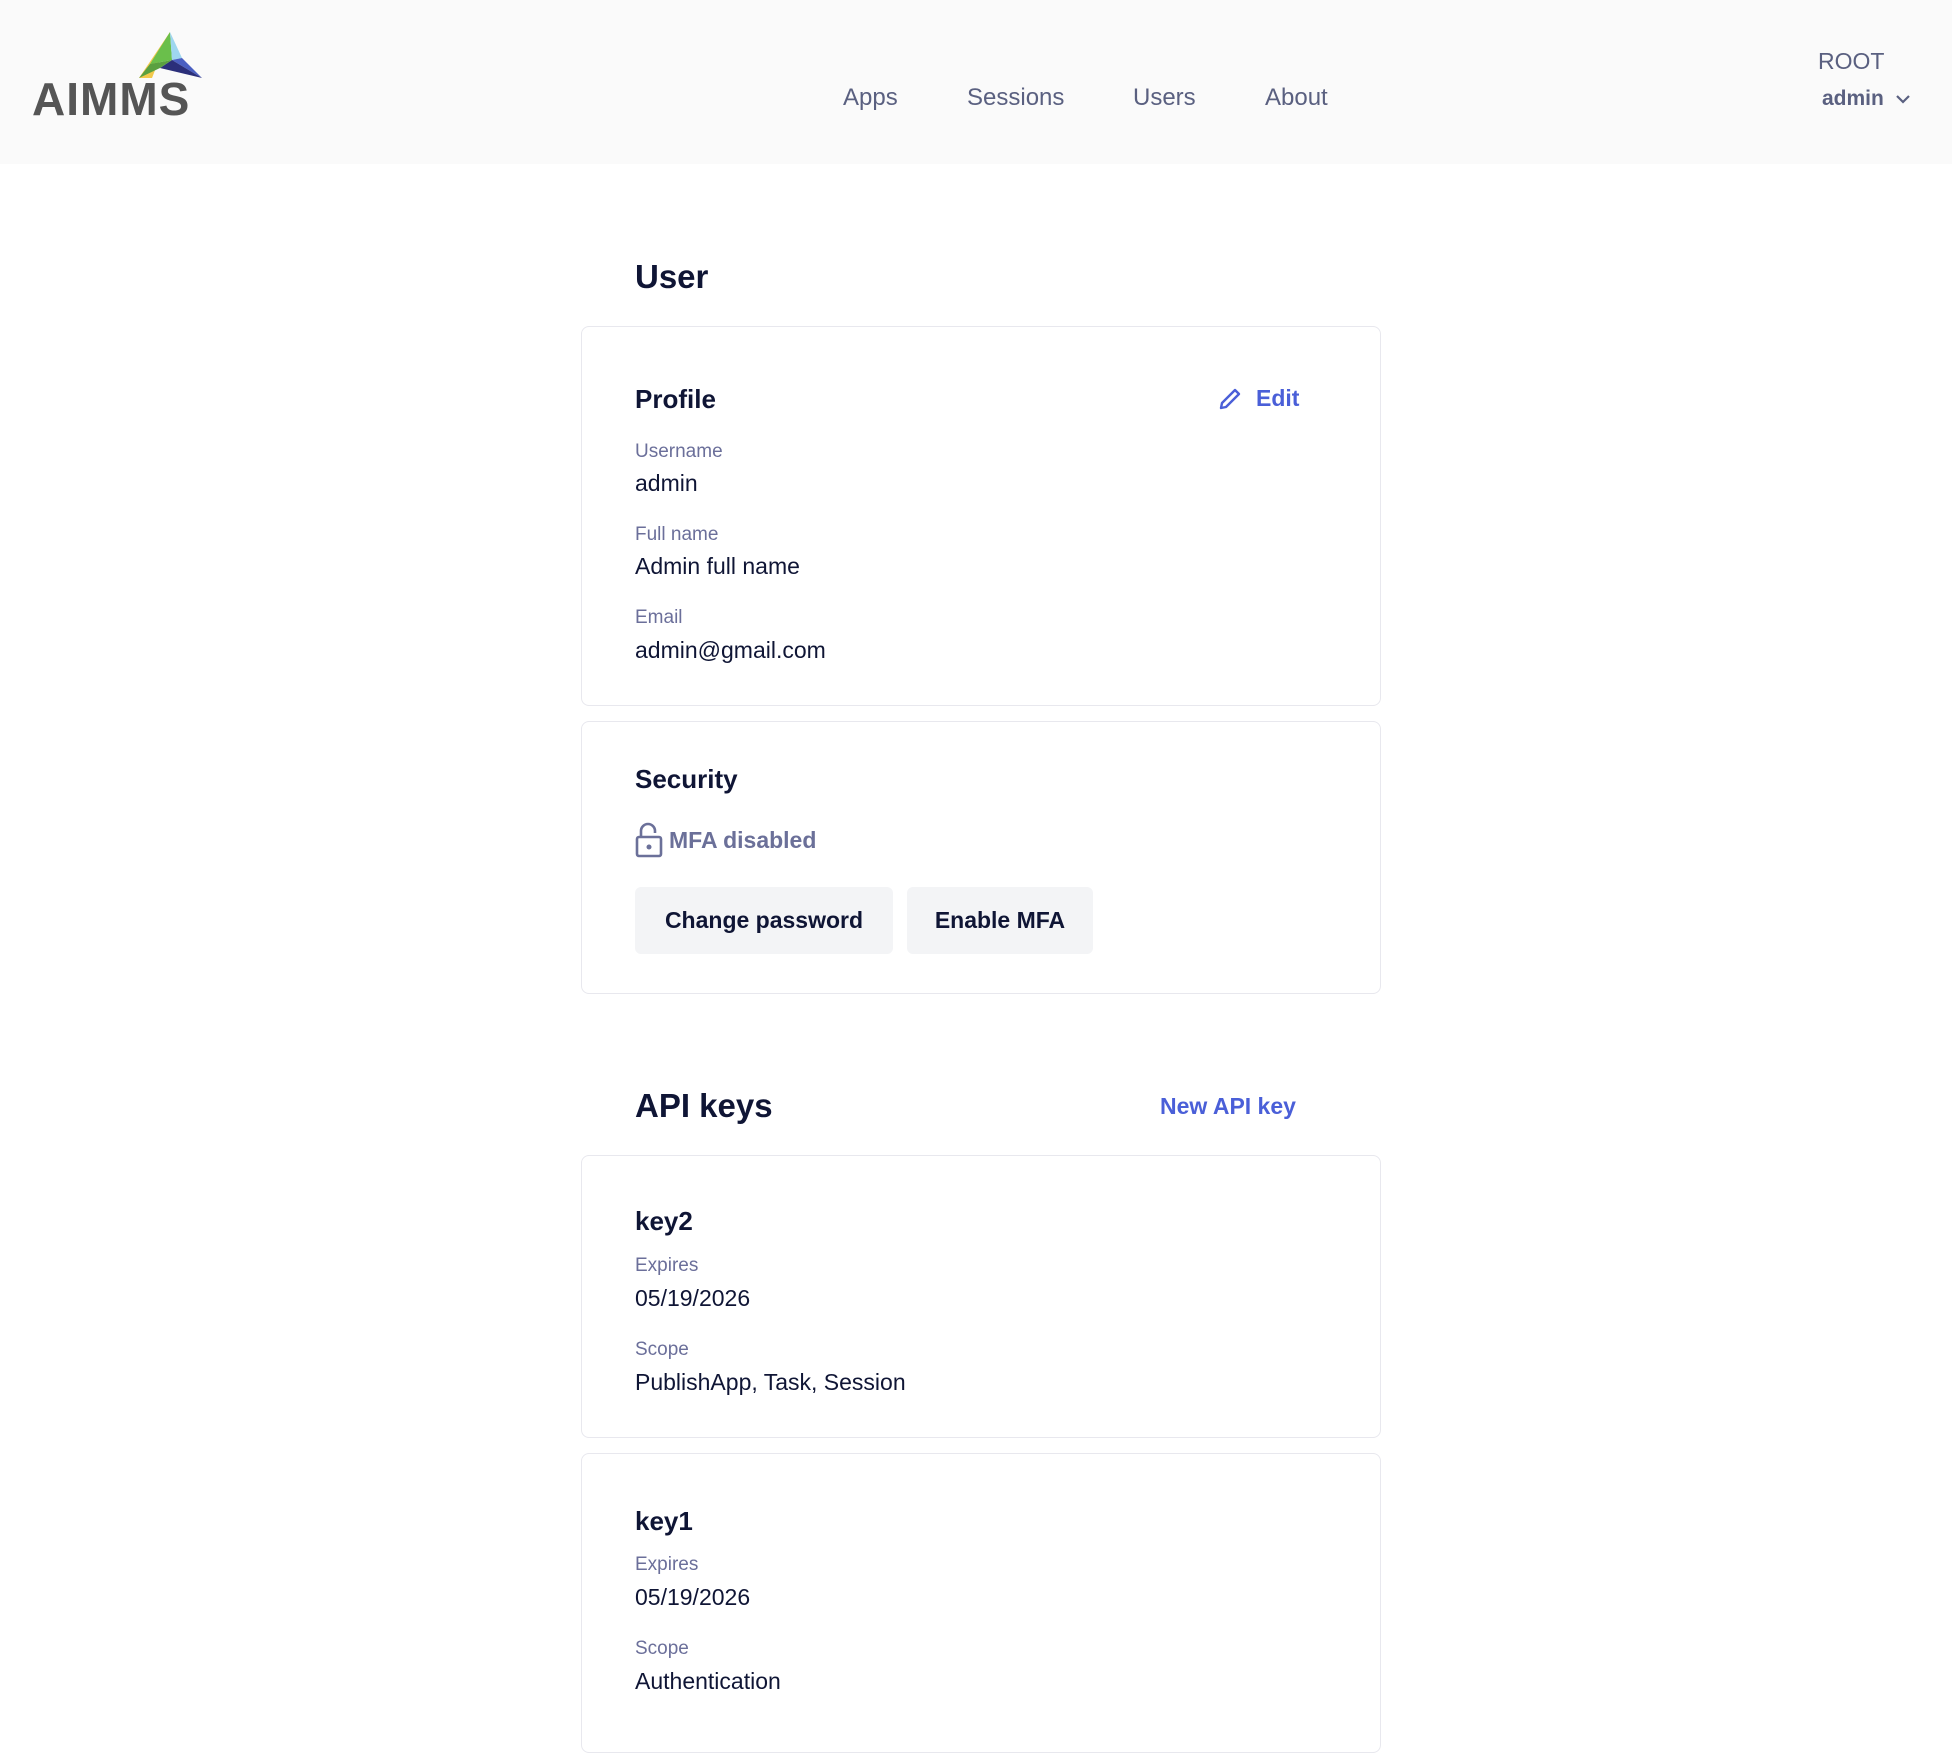 This screenshot has width=1952, height=1753. I want to click on email-value: admin@gmail.com, so click(730, 650).